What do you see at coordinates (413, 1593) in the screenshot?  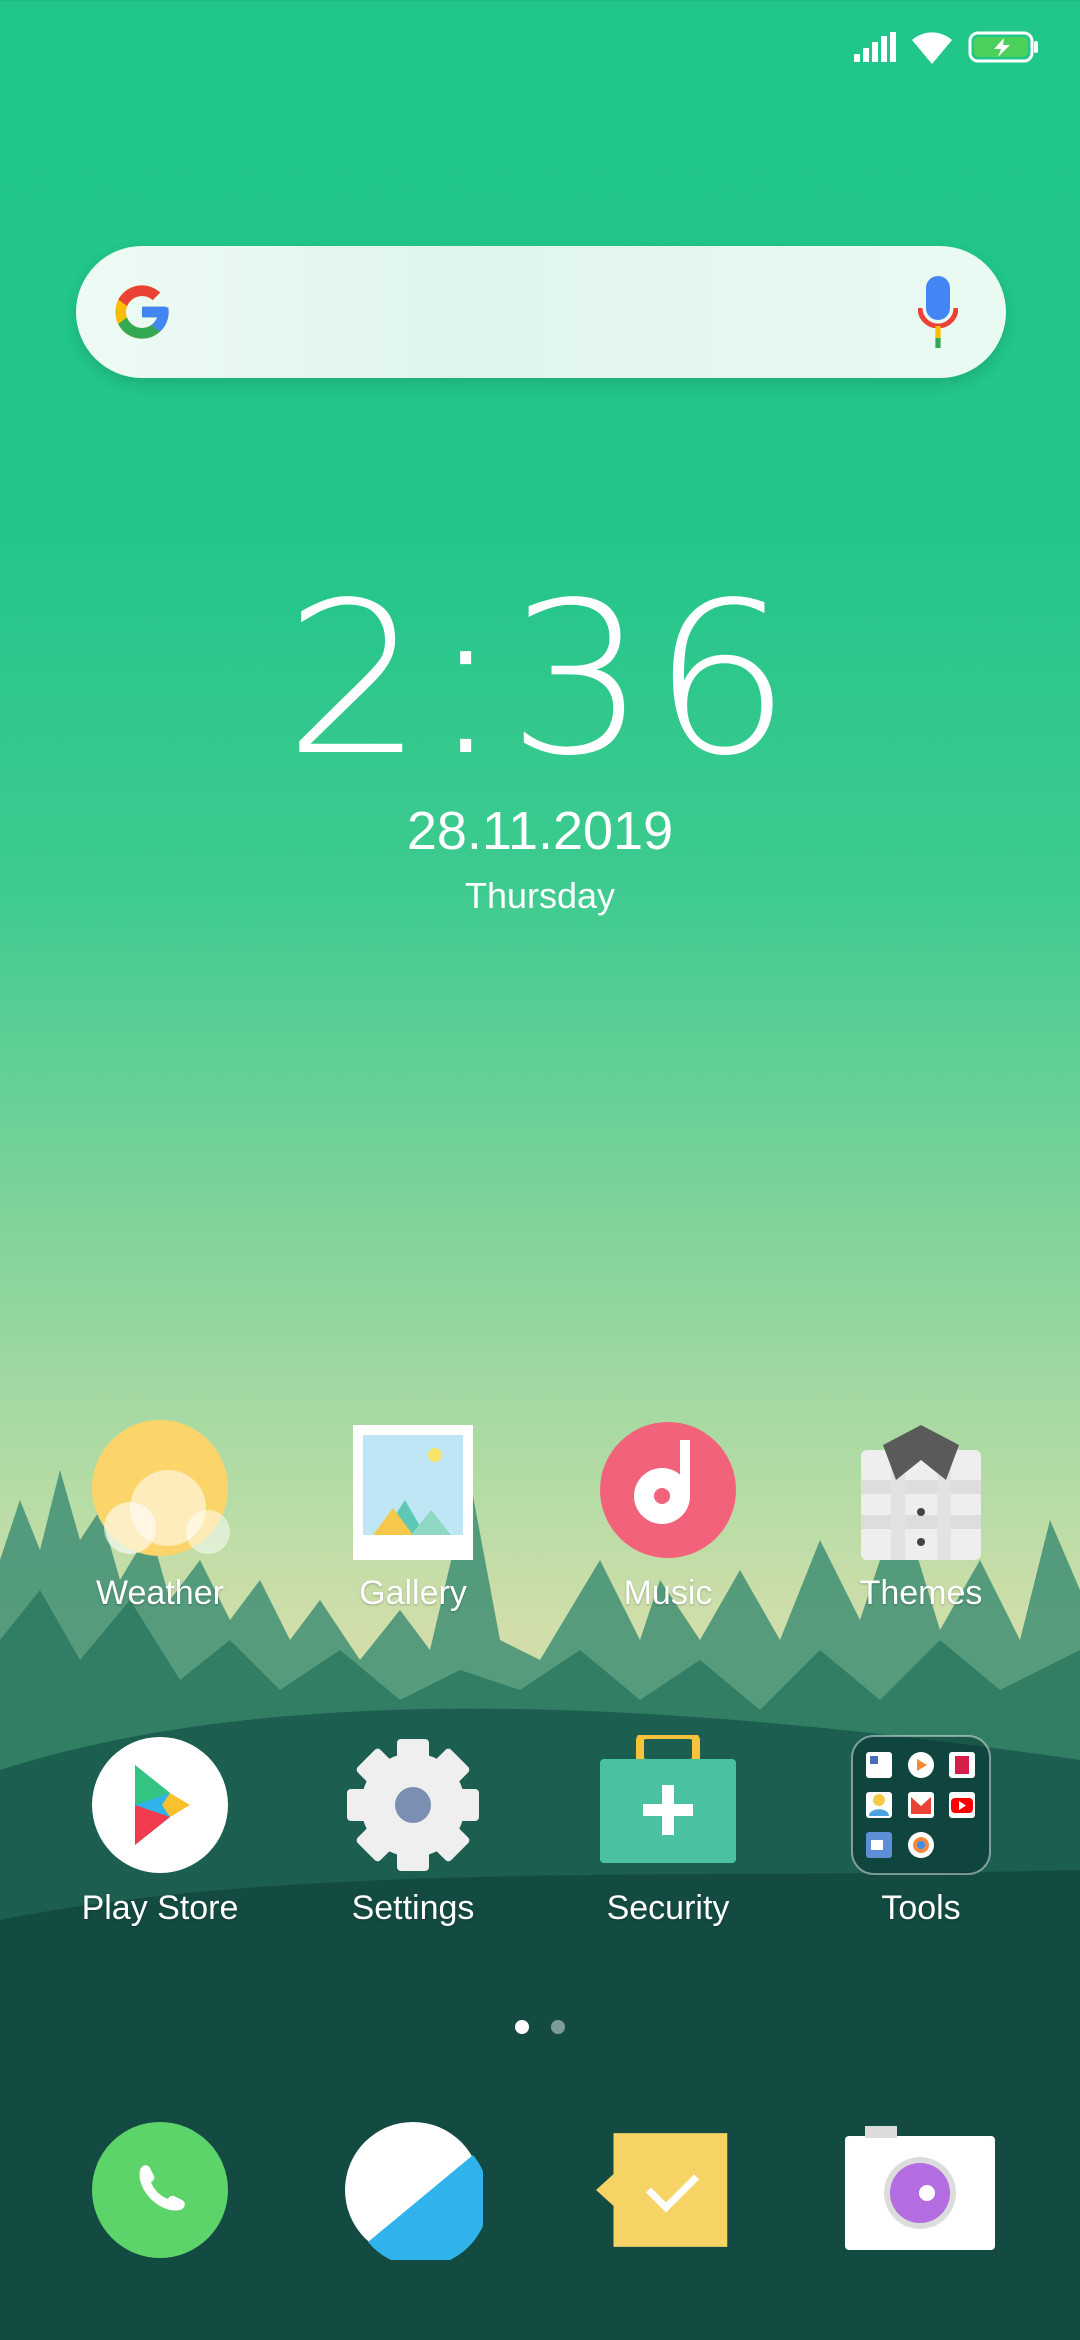 I see `app-label: Gallery` at bounding box center [413, 1593].